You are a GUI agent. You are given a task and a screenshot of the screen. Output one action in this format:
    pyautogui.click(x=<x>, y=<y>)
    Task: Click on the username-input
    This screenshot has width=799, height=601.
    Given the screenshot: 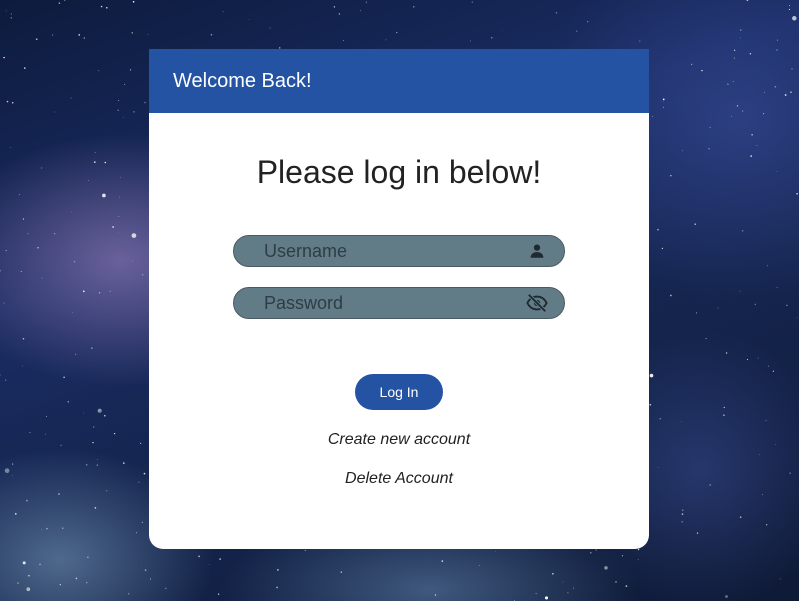 What is the action you would take?
    pyautogui.click(x=380, y=251)
    